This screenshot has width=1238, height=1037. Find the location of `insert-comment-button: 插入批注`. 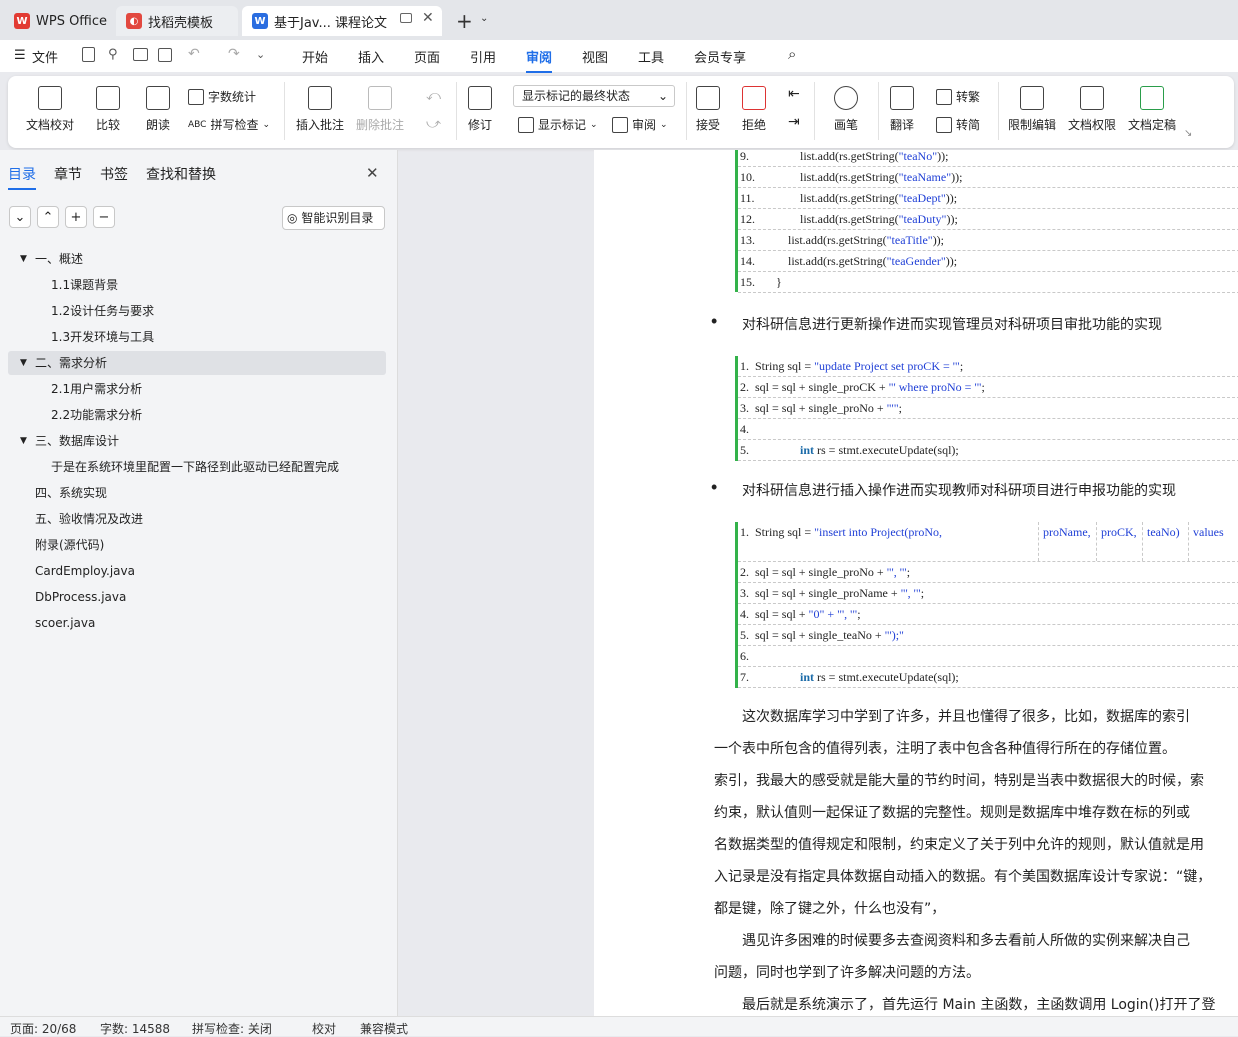

insert-comment-button: 插入批注 is located at coordinates (320, 109).